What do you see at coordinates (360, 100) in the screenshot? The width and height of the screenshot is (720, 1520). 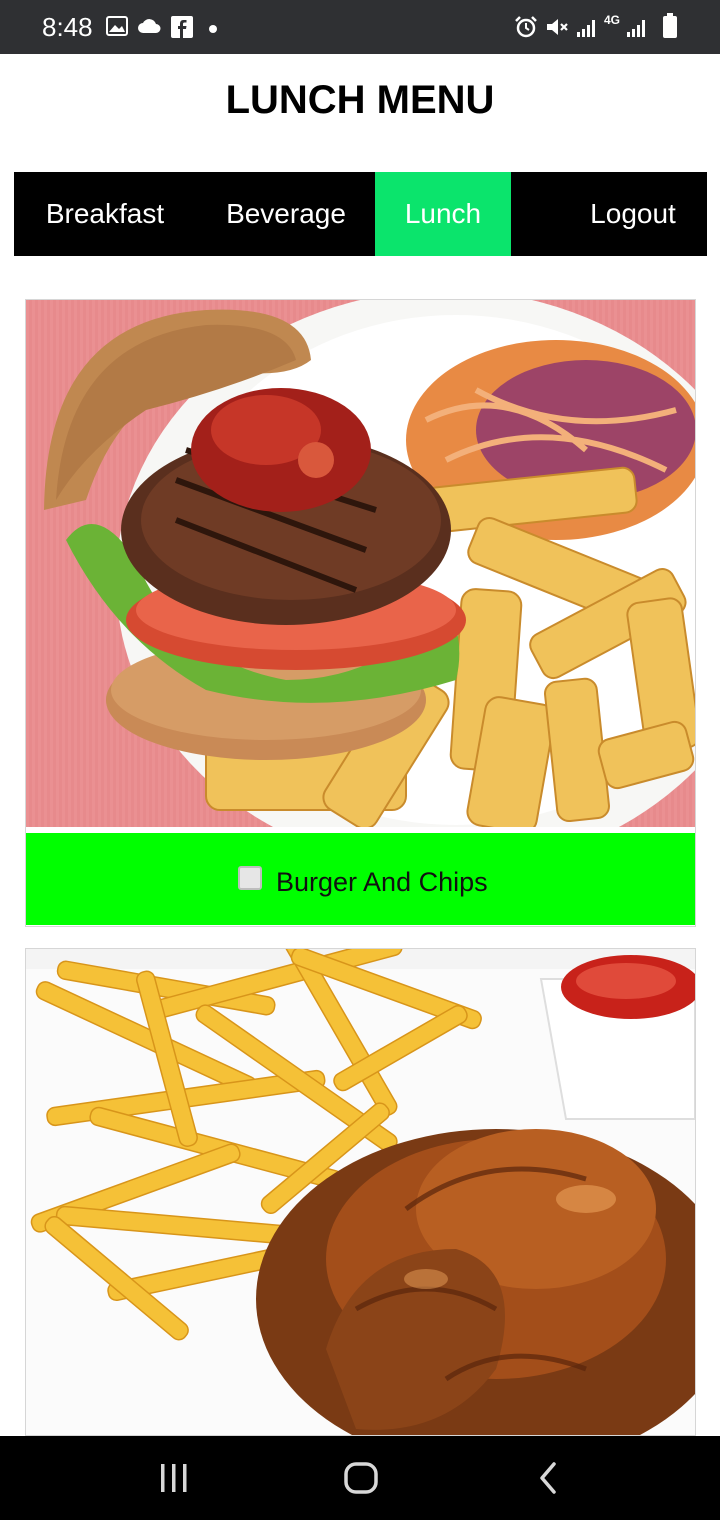 I see `page-title: LUNCH MENU` at bounding box center [360, 100].